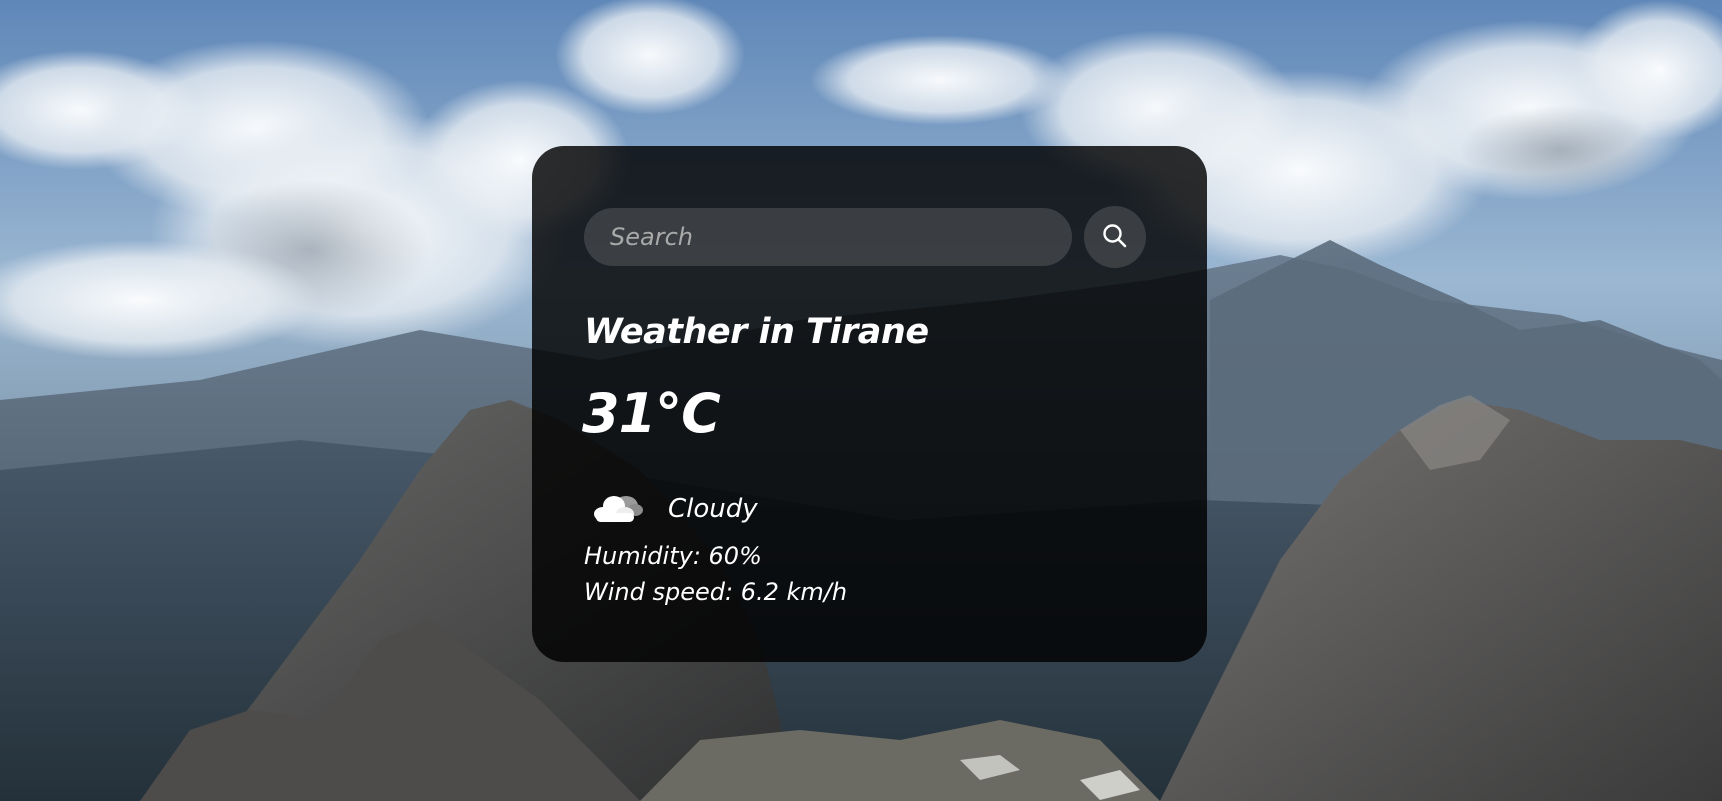 The height and width of the screenshot is (801, 1722). Describe the element at coordinates (617, 509) in the screenshot. I see `cloud-icon` at that location.